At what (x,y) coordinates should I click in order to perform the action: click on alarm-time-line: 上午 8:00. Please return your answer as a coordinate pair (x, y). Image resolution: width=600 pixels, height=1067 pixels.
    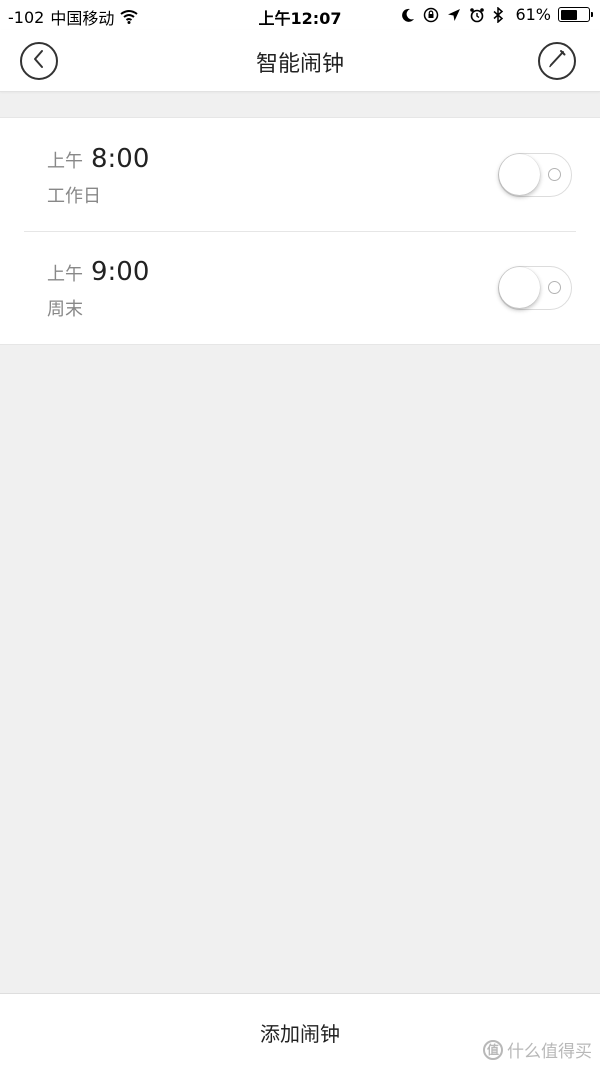
    Looking at the image, I should click on (98, 159).